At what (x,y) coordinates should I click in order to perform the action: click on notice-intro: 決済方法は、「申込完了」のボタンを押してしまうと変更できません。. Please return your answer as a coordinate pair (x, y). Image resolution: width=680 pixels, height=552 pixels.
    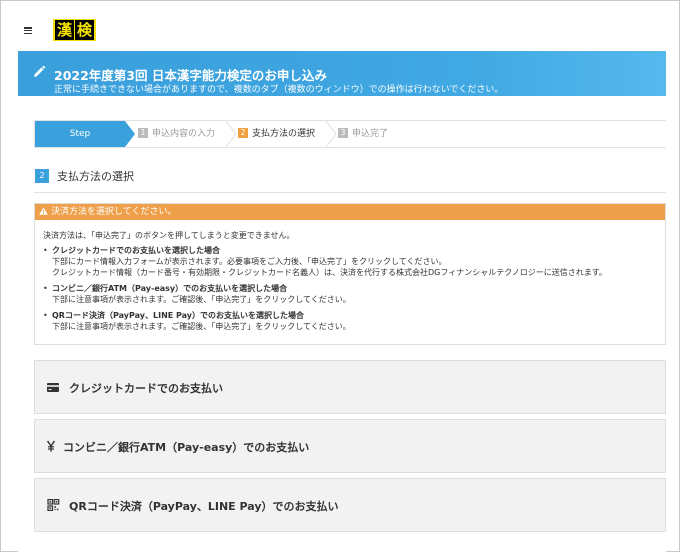
    Looking at the image, I should click on (169, 235).